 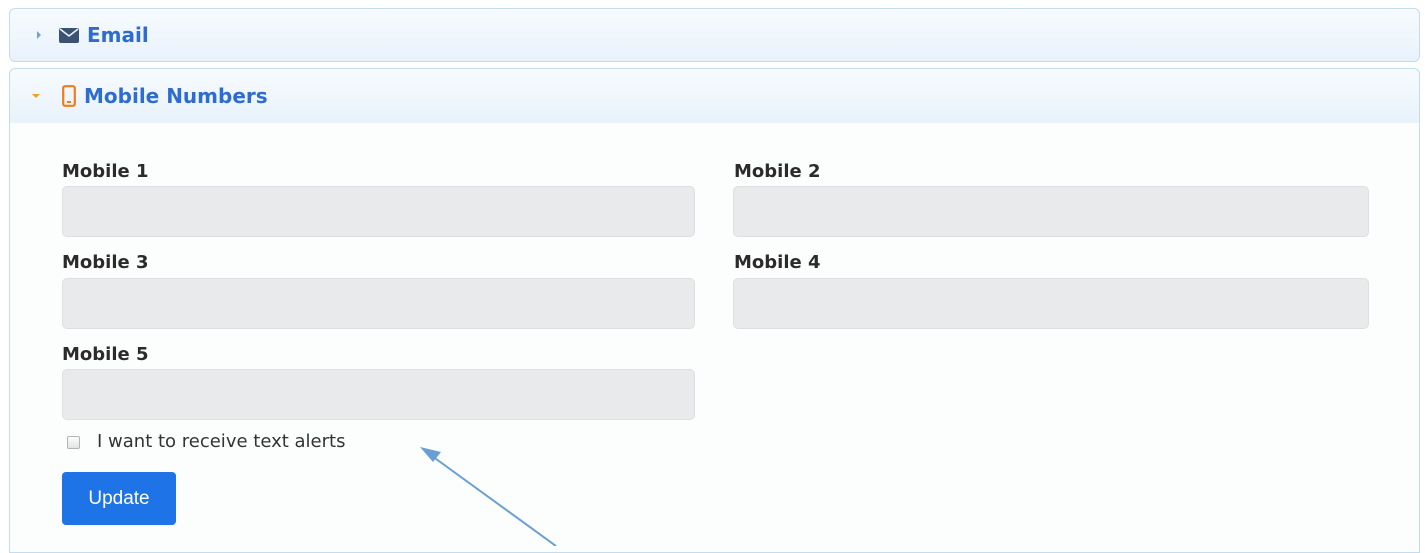 I want to click on mobile-5-label: Mobile 5, so click(x=105, y=354).